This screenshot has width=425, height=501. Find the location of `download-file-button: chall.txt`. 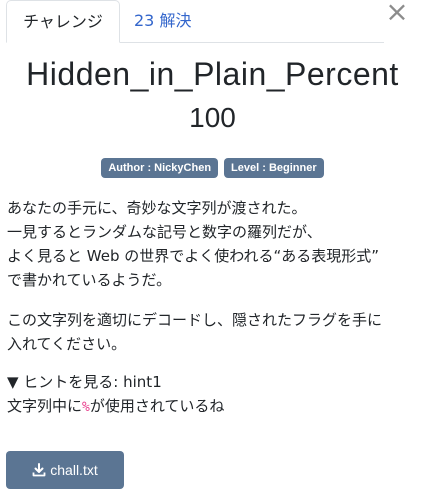

download-file-button: chall.txt is located at coordinates (65, 470).